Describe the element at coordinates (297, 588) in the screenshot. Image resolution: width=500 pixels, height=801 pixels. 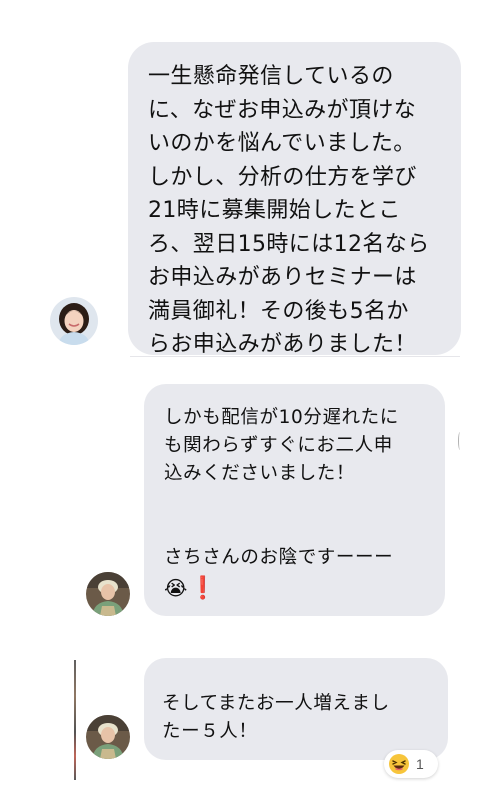
I see `emoji-row: 😭❗` at that location.